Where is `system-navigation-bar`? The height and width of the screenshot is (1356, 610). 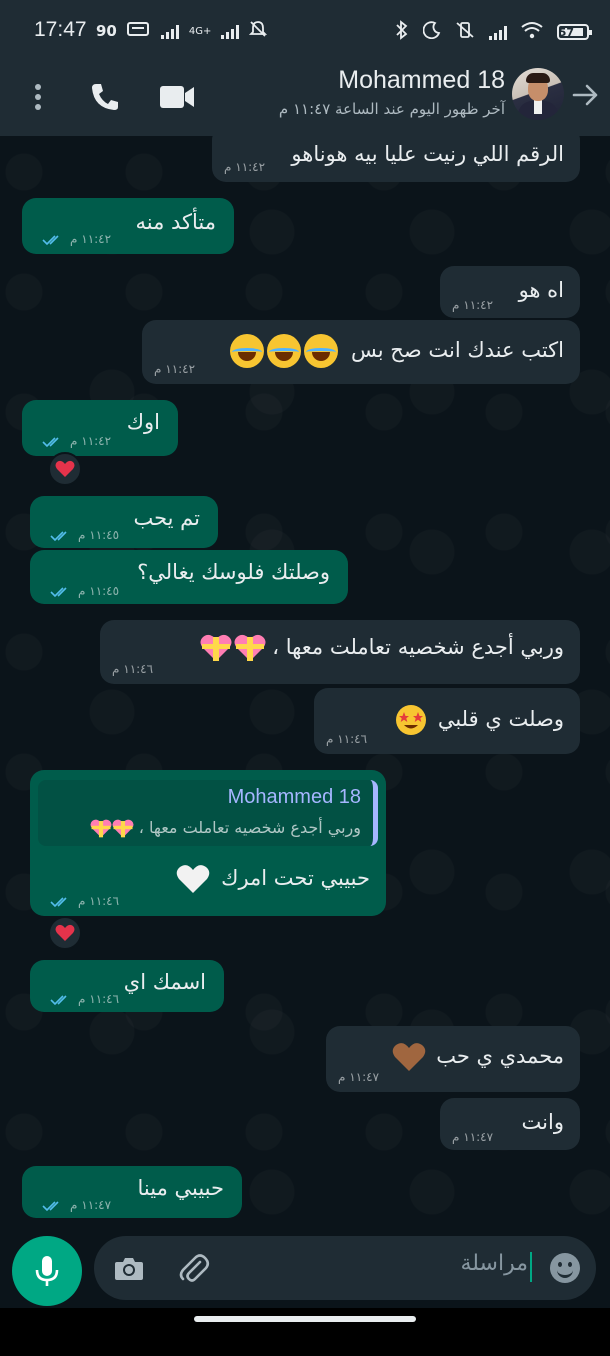
system-navigation-bar is located at coordinates (305, 1332).